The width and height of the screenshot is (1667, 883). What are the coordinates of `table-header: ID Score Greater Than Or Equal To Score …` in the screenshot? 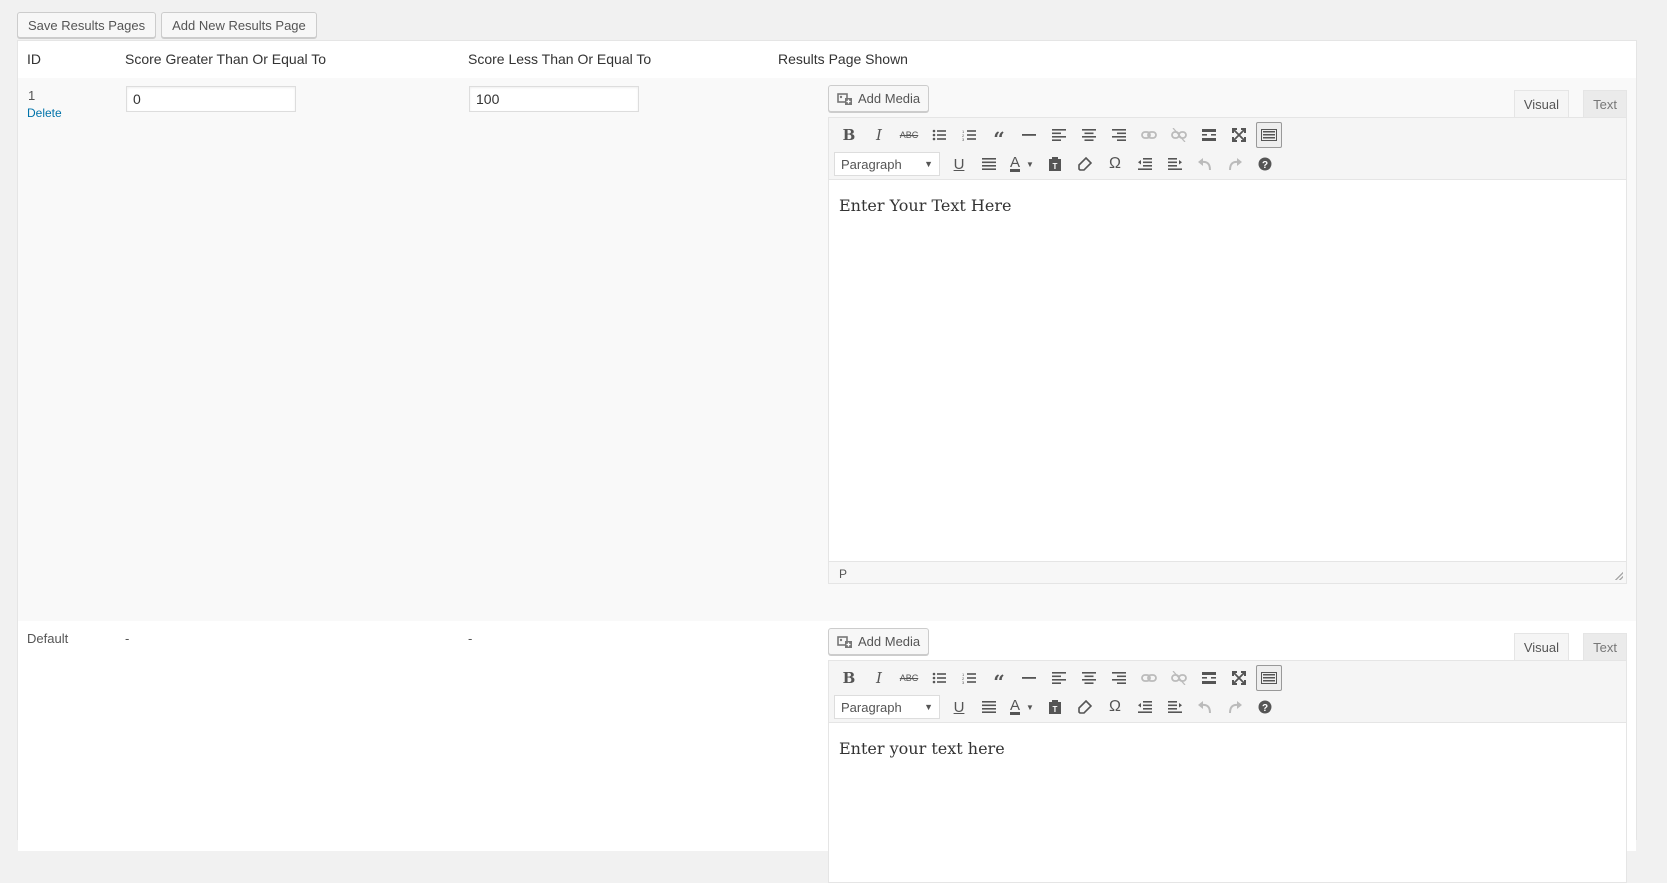 It's located at (827, 60).